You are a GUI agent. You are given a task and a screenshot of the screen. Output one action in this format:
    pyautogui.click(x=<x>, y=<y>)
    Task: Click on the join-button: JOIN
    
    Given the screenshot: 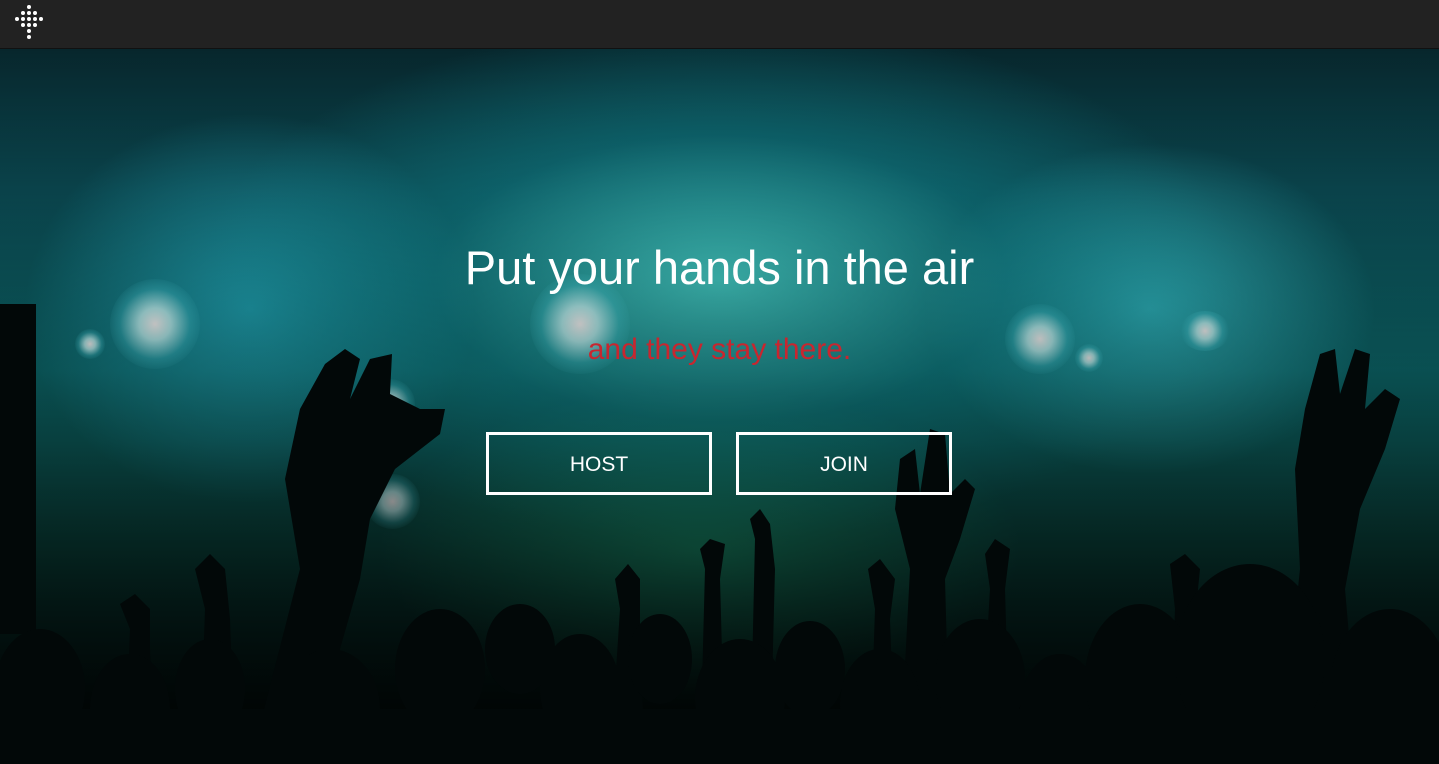 What is the action you would take?
    pyautogui.click(x=844, y=463)
    